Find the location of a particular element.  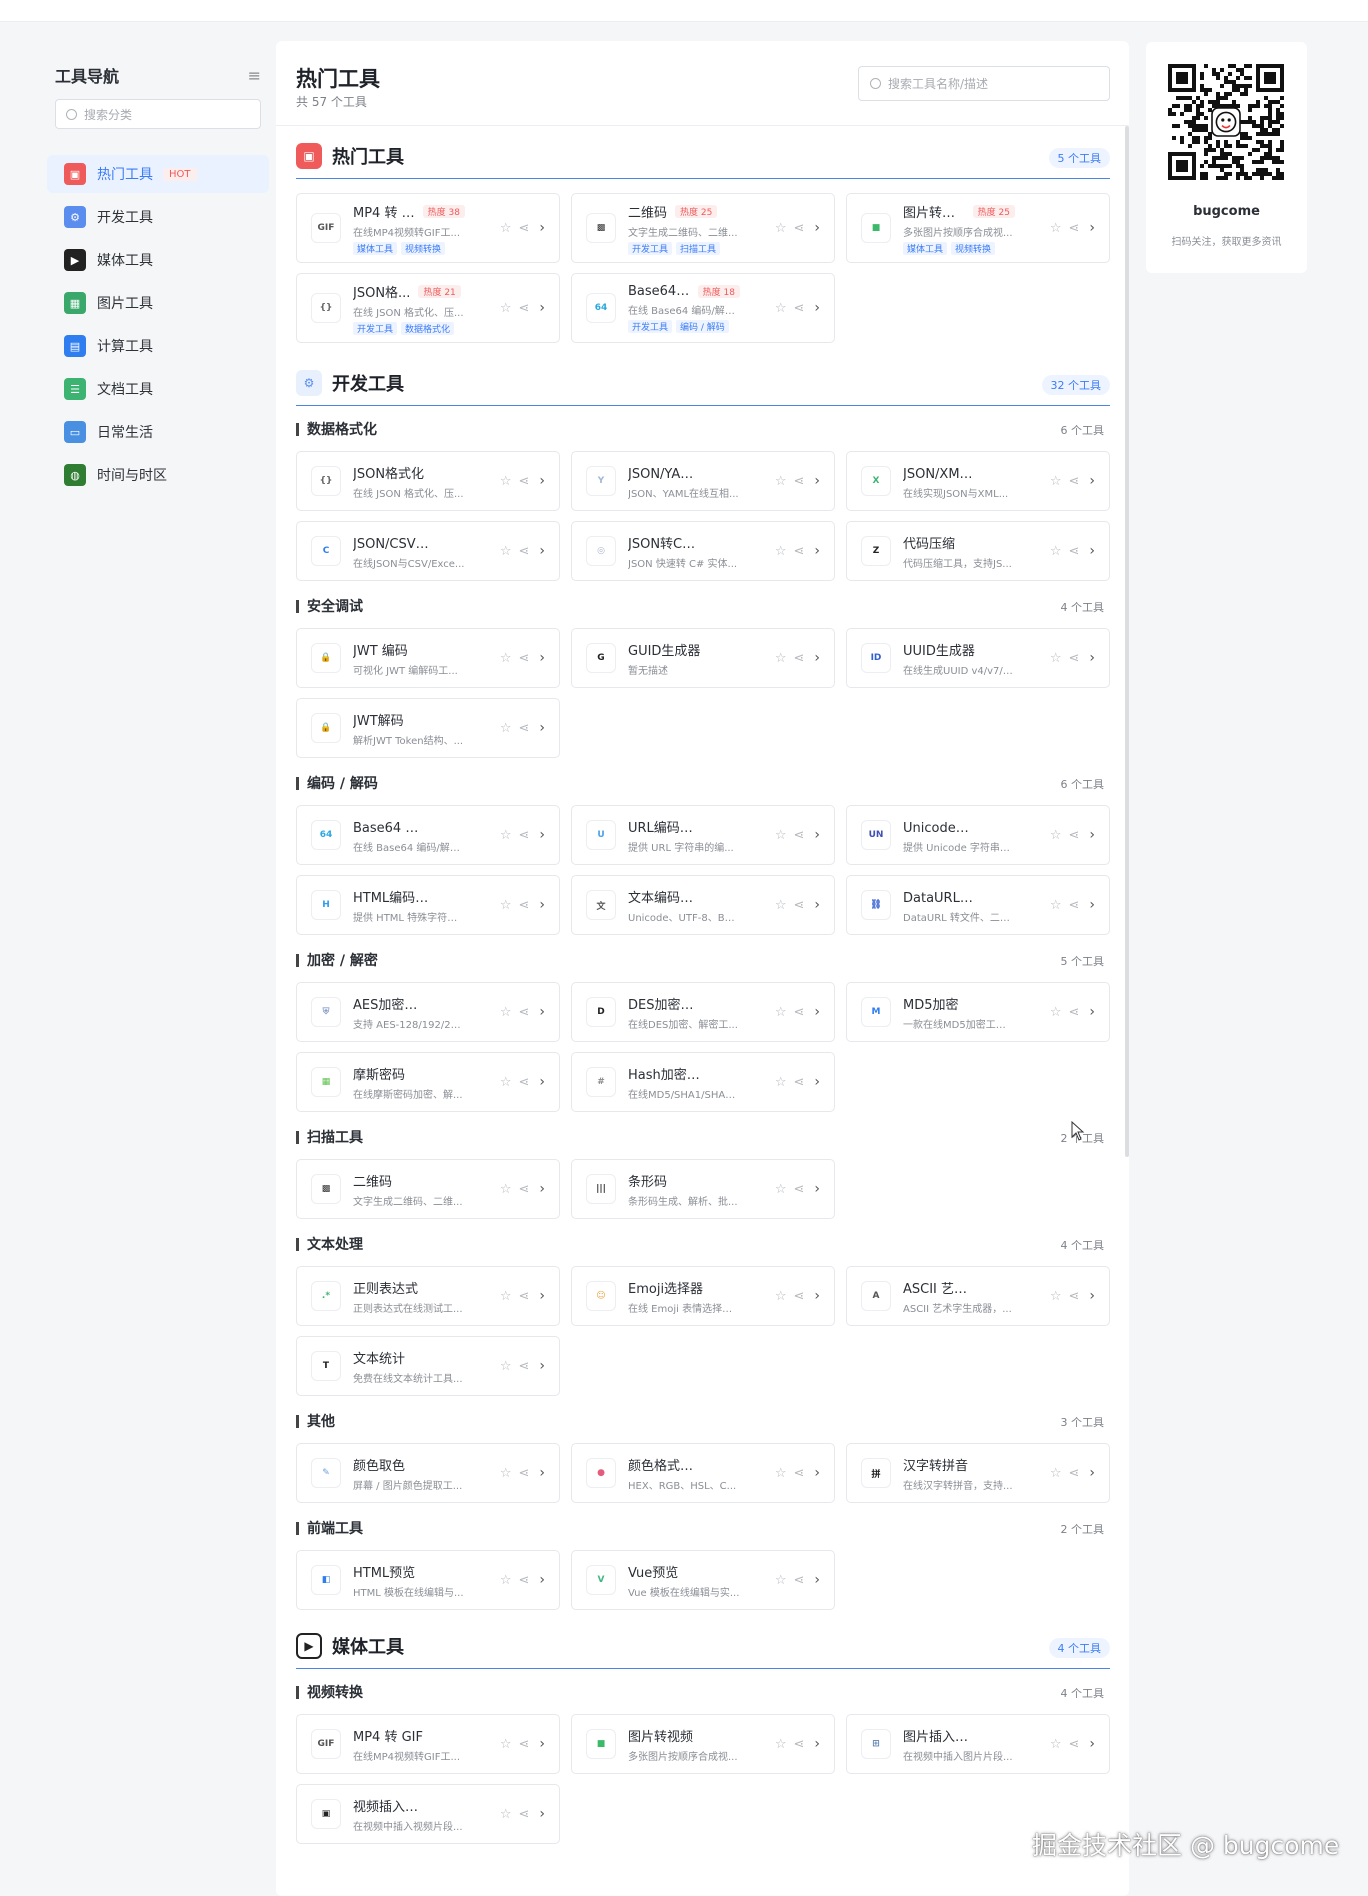

tool-card: H HTML编码解码提供 HTML 特殊字符的... ☆ ⋖ › is located at coordinates (428, 905).